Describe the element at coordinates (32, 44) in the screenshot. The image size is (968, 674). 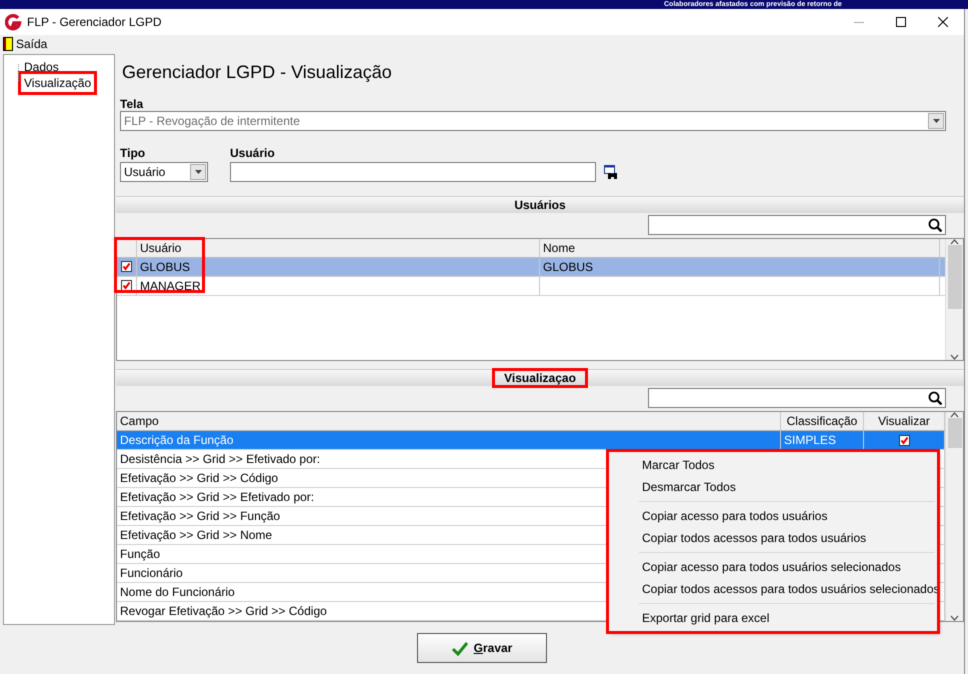
I see `menu-item: Saída` at that location.